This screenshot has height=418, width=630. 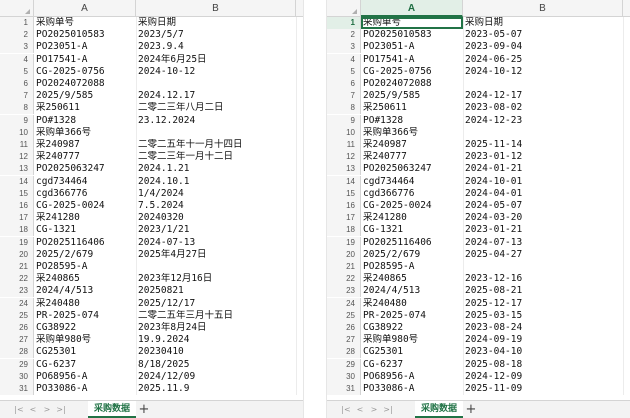 I want to click on cell-purchase-date: 2024-07-13, so click(x=216, y=243).